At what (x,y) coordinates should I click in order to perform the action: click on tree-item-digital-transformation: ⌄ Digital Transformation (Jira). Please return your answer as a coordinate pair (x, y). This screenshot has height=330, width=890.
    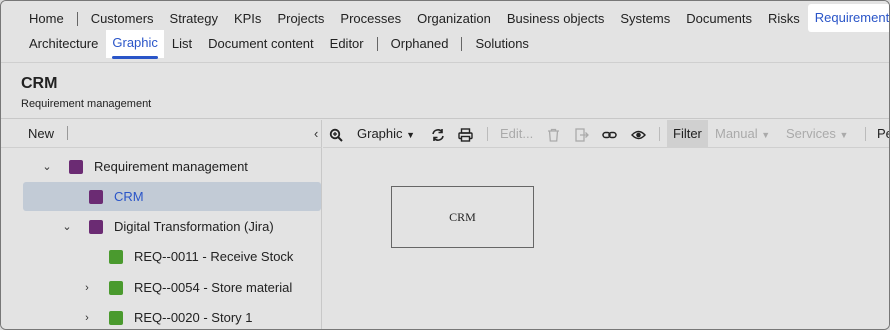
    Looking at the image, I should click on (172, 226).